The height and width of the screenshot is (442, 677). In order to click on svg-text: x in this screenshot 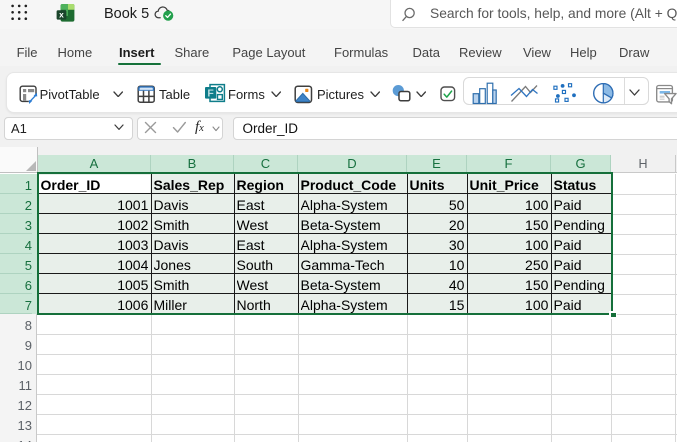, I will do `click(61, 15)`.